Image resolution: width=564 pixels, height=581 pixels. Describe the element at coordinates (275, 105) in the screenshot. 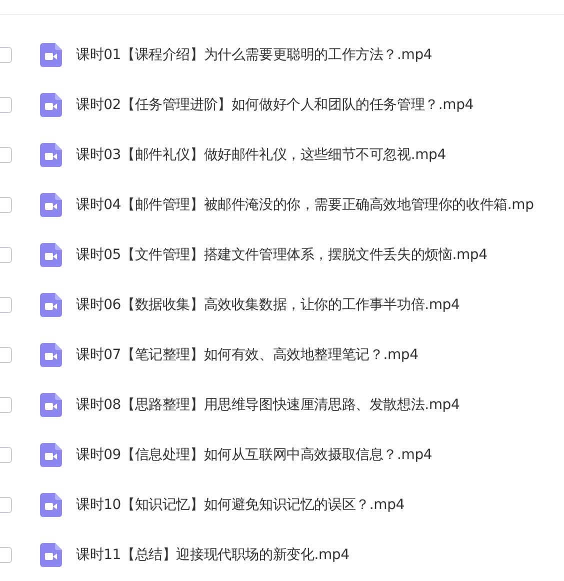

I see `file-name: 课时02【任务管理进阶】如何做好个人和团队的任务管理？.mp4` at that location.